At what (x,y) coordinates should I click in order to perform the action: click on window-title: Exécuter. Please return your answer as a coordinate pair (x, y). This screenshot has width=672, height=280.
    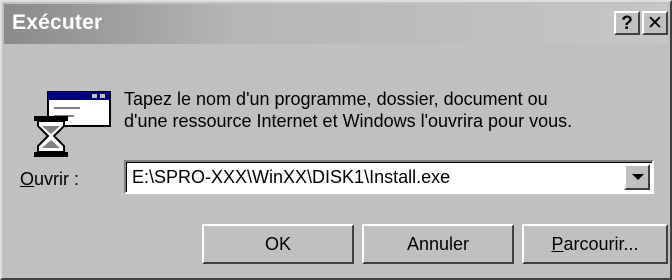
    Looking at the image, I should click on (57, 22).